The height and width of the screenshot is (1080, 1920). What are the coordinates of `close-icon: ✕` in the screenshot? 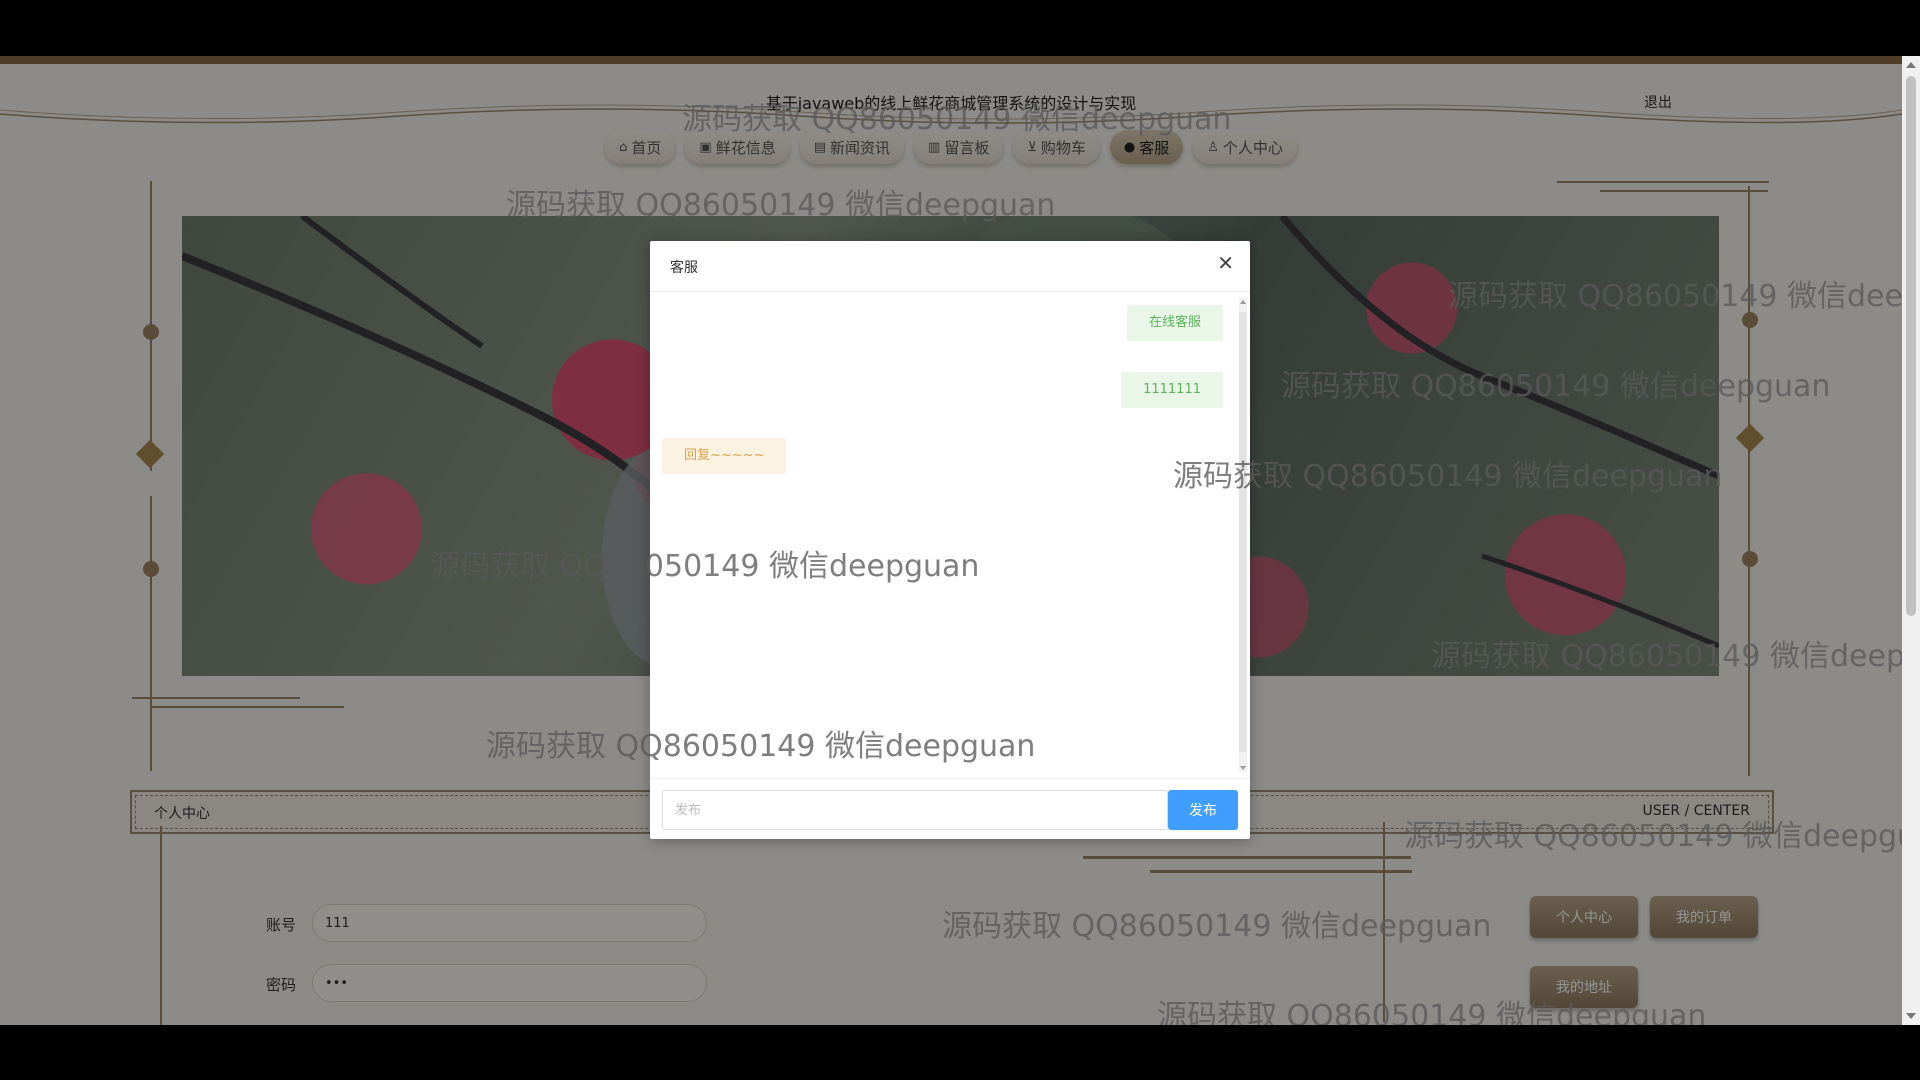 It's located at (1225, 263).